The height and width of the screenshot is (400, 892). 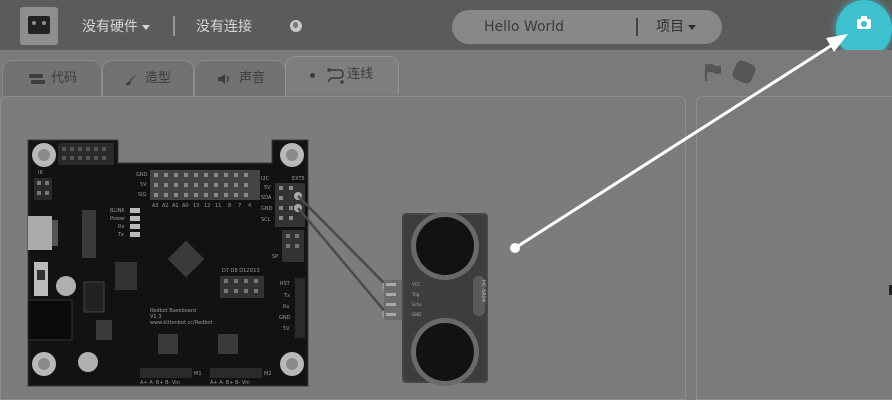 What do you see at coordinates (181, 323) in the screenshot?
I see `board-url: www.kittenbot.cc/Redbot` at bounding box center [181, 323].